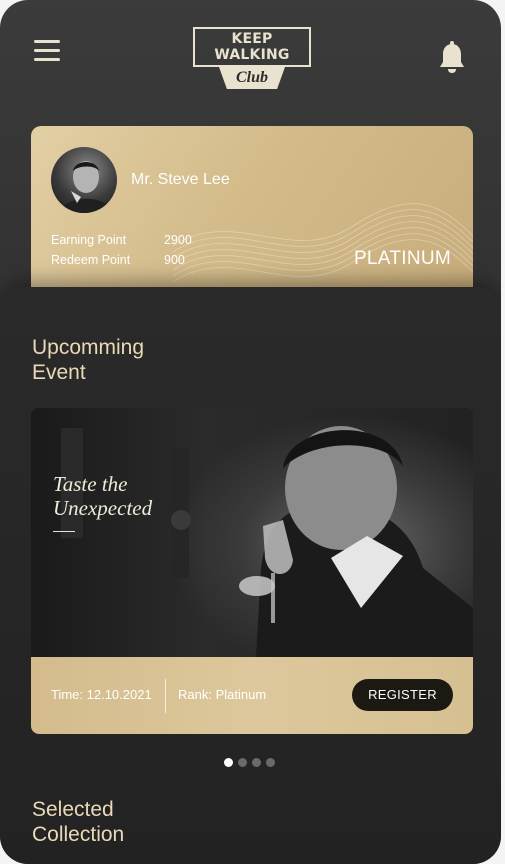  What do you see at coordinates (59, 372) in the screenshot?
I see `upcoming-title-line2: Event` at bounding box center [59, 372].